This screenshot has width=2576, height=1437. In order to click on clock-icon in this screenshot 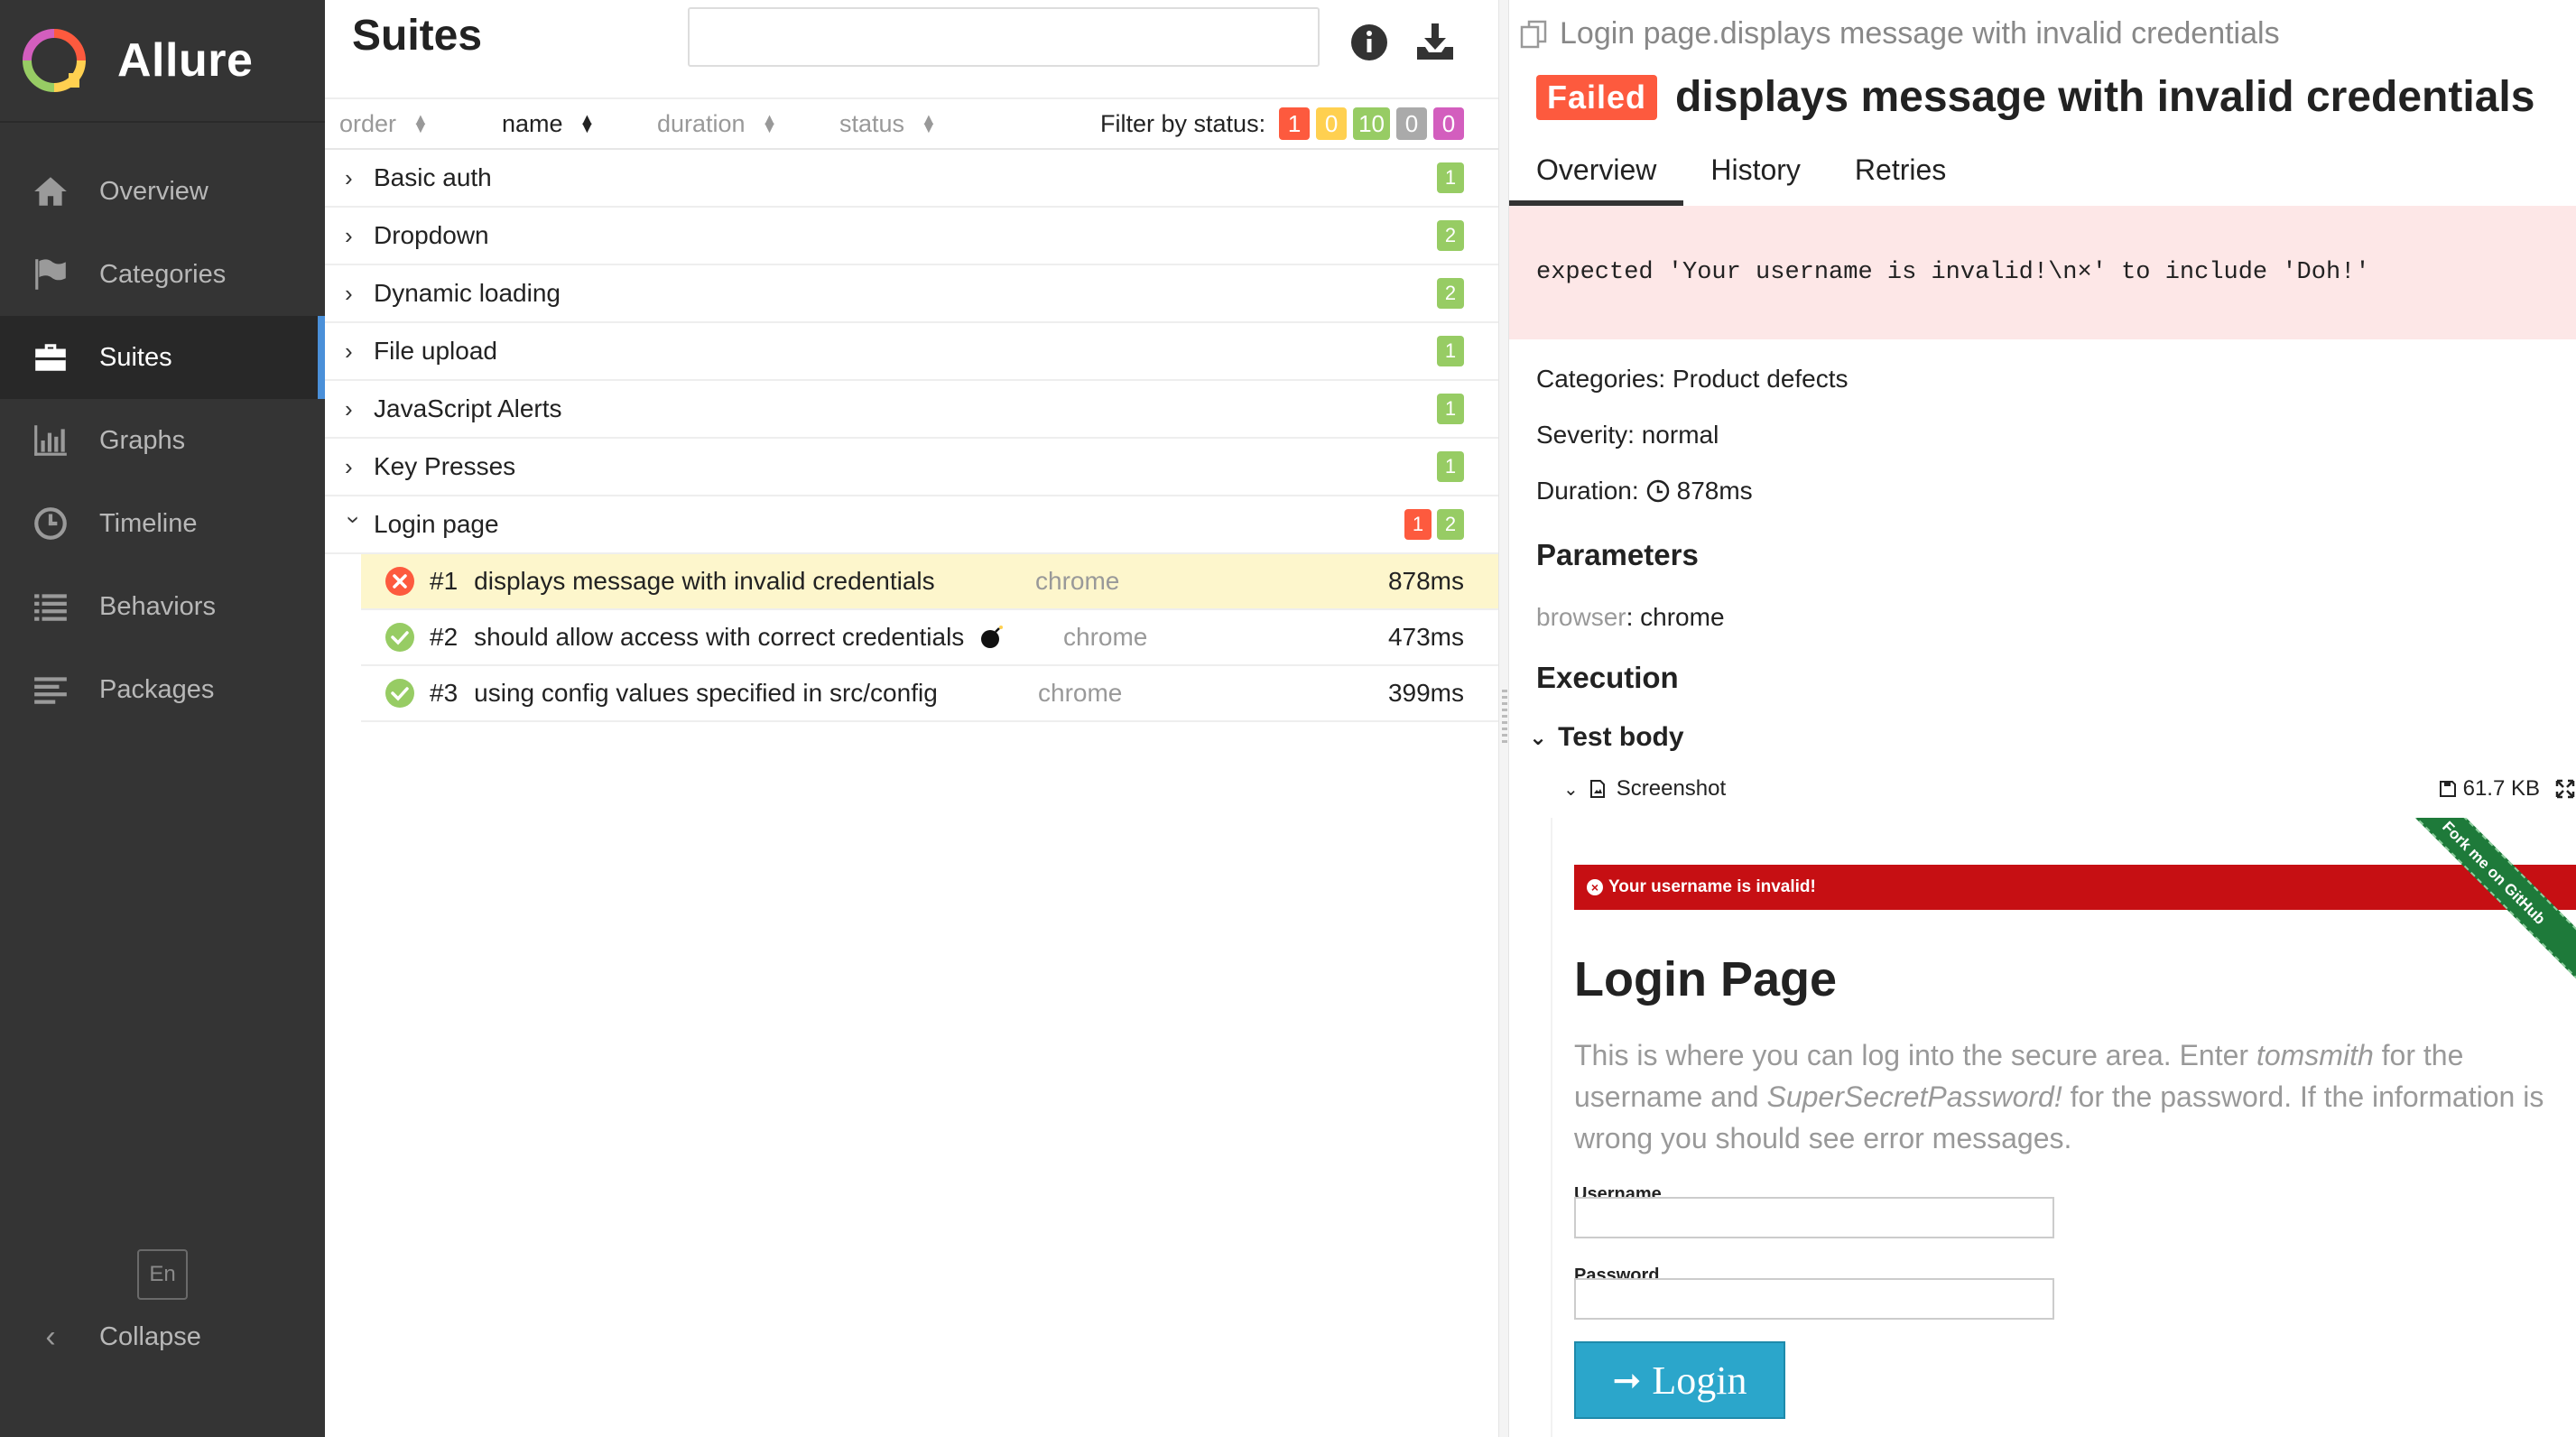, I will do `click(1657, 491)`.